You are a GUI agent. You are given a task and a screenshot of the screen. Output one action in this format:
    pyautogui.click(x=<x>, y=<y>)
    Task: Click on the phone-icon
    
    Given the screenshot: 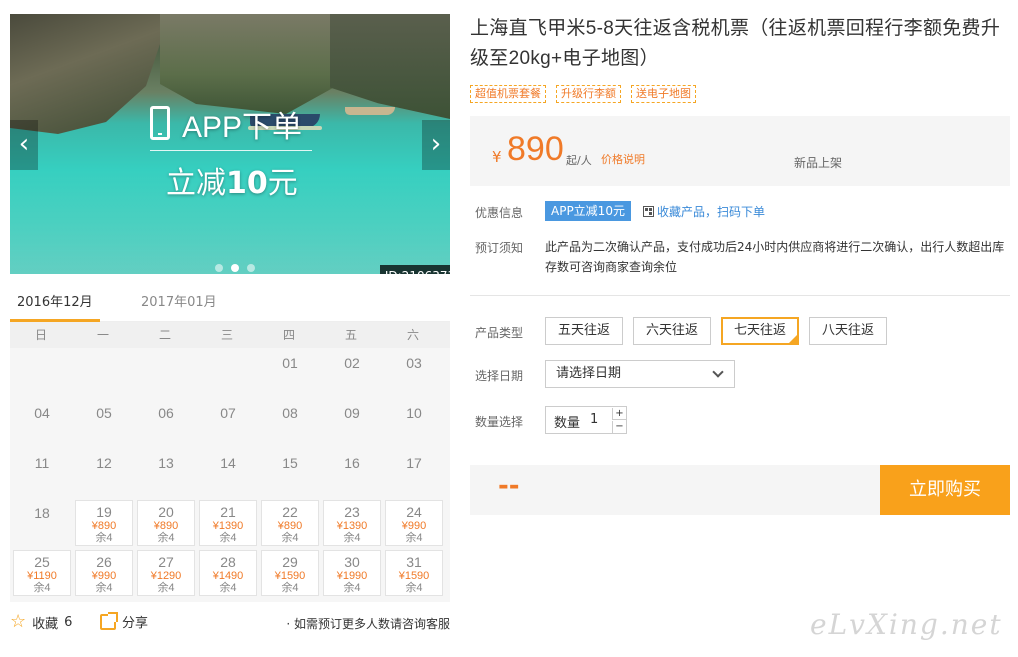 What is the action you would take?
    pyautogui.click(x=160, y=123)
    